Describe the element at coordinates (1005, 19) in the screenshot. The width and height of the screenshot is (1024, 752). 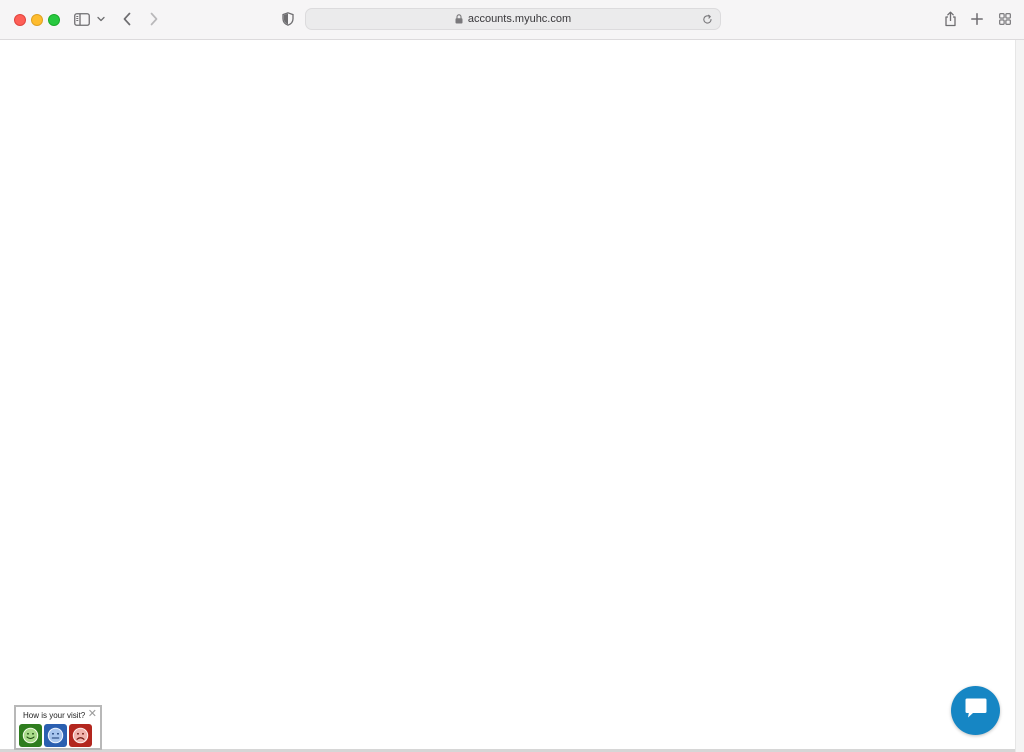
I see `grid-icon` at that location.